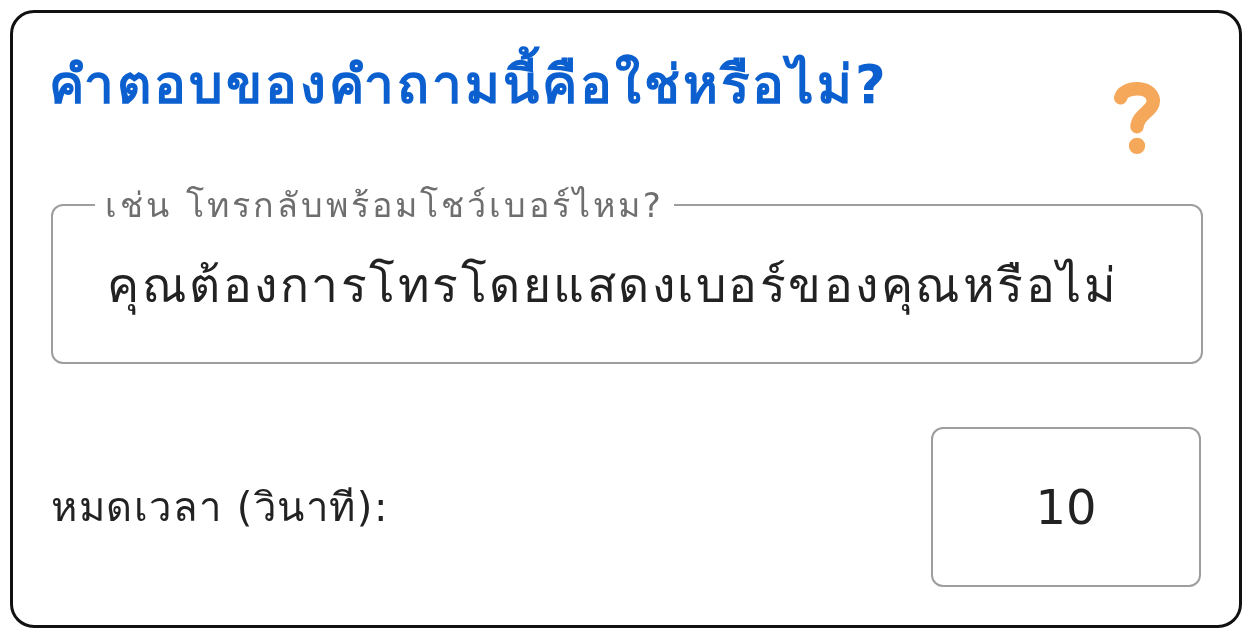  What do you see at coordinates (469, 85) in the screenshot?
I see `dialog-title: คำตอบของคำถามนี้คือใช่หรือไม่?` at bounding box center [469, 85].